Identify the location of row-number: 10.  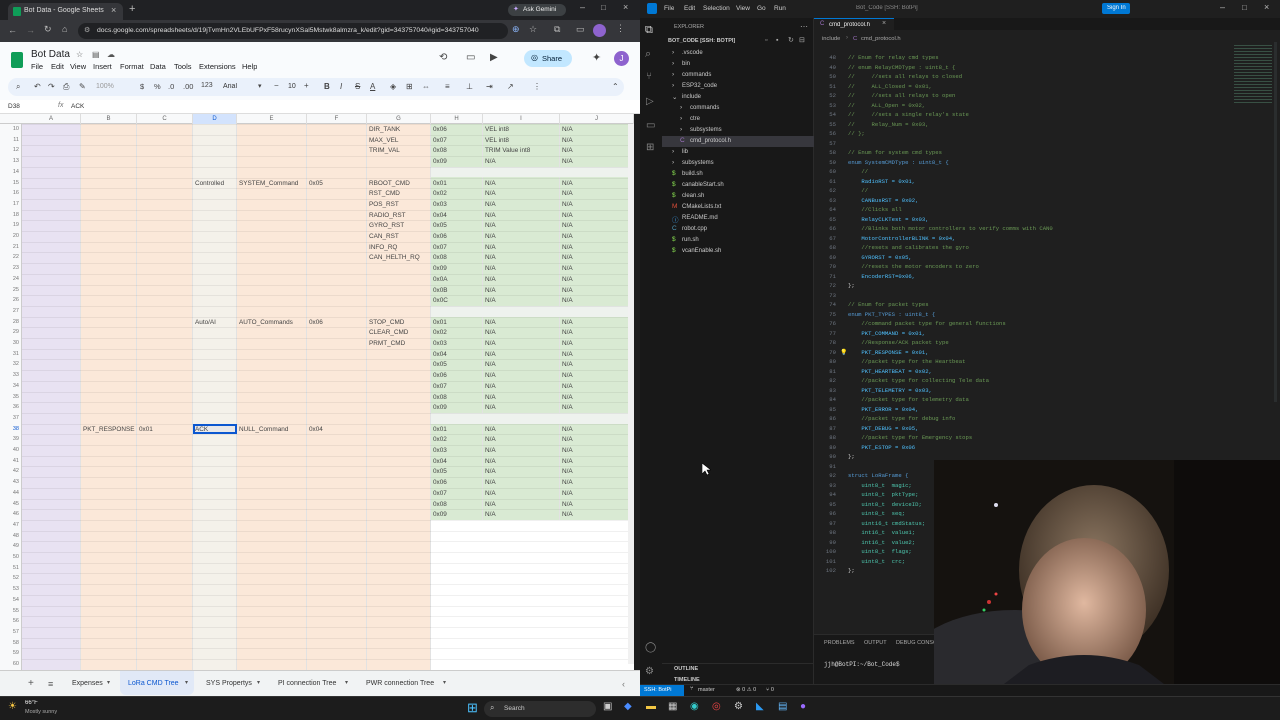
(9, 129).